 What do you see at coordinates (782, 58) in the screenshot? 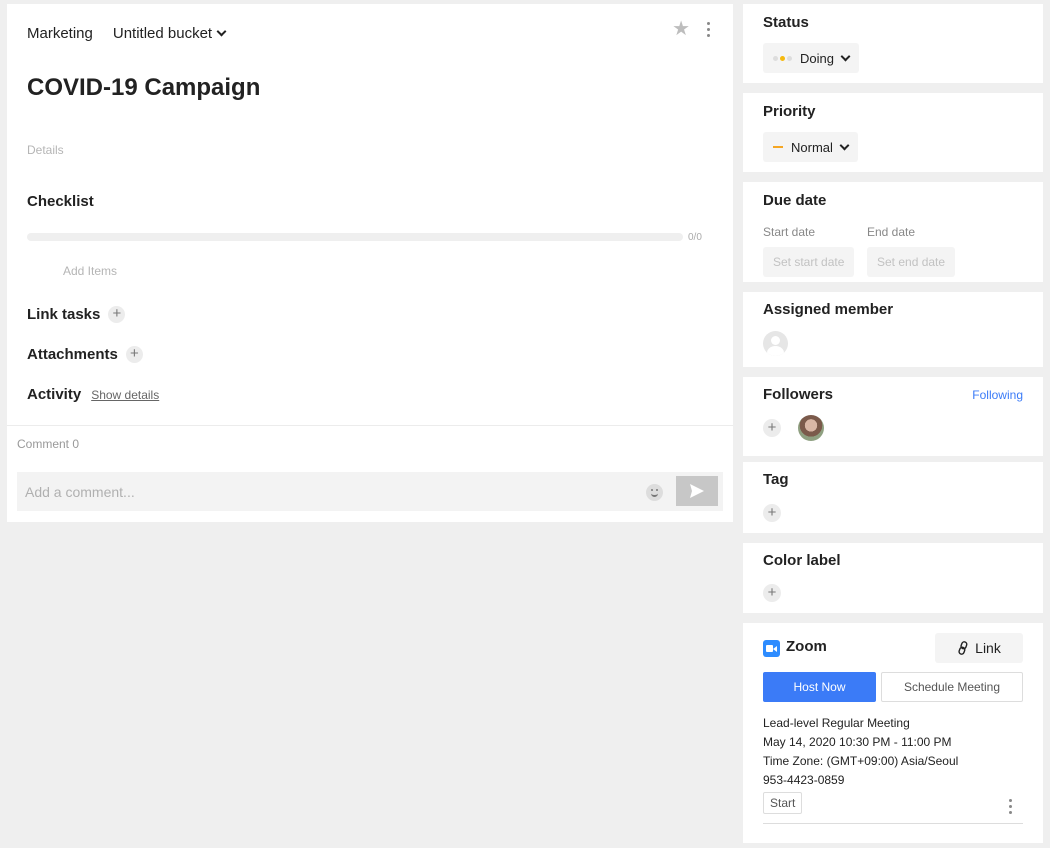
I see `status-dots-icon` at bounding box center [782, 58].